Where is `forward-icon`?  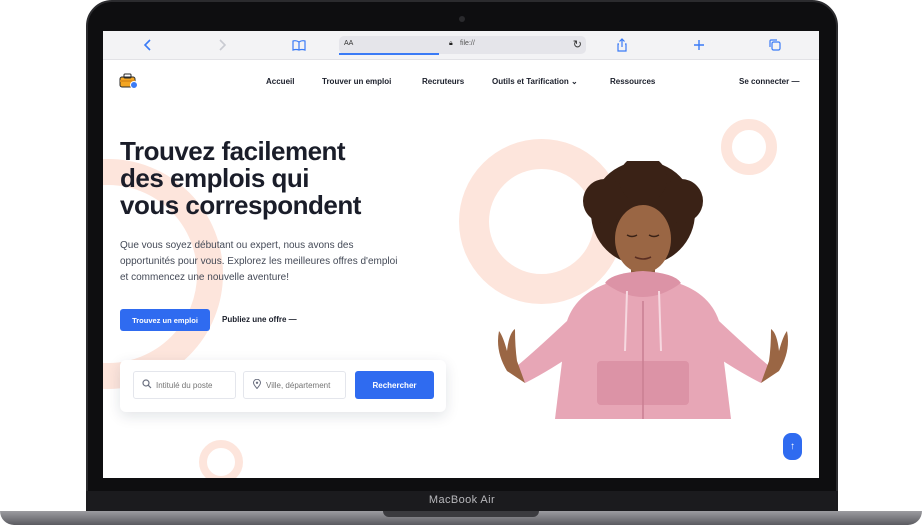
forward-icon is located at coordinates (222, 45).